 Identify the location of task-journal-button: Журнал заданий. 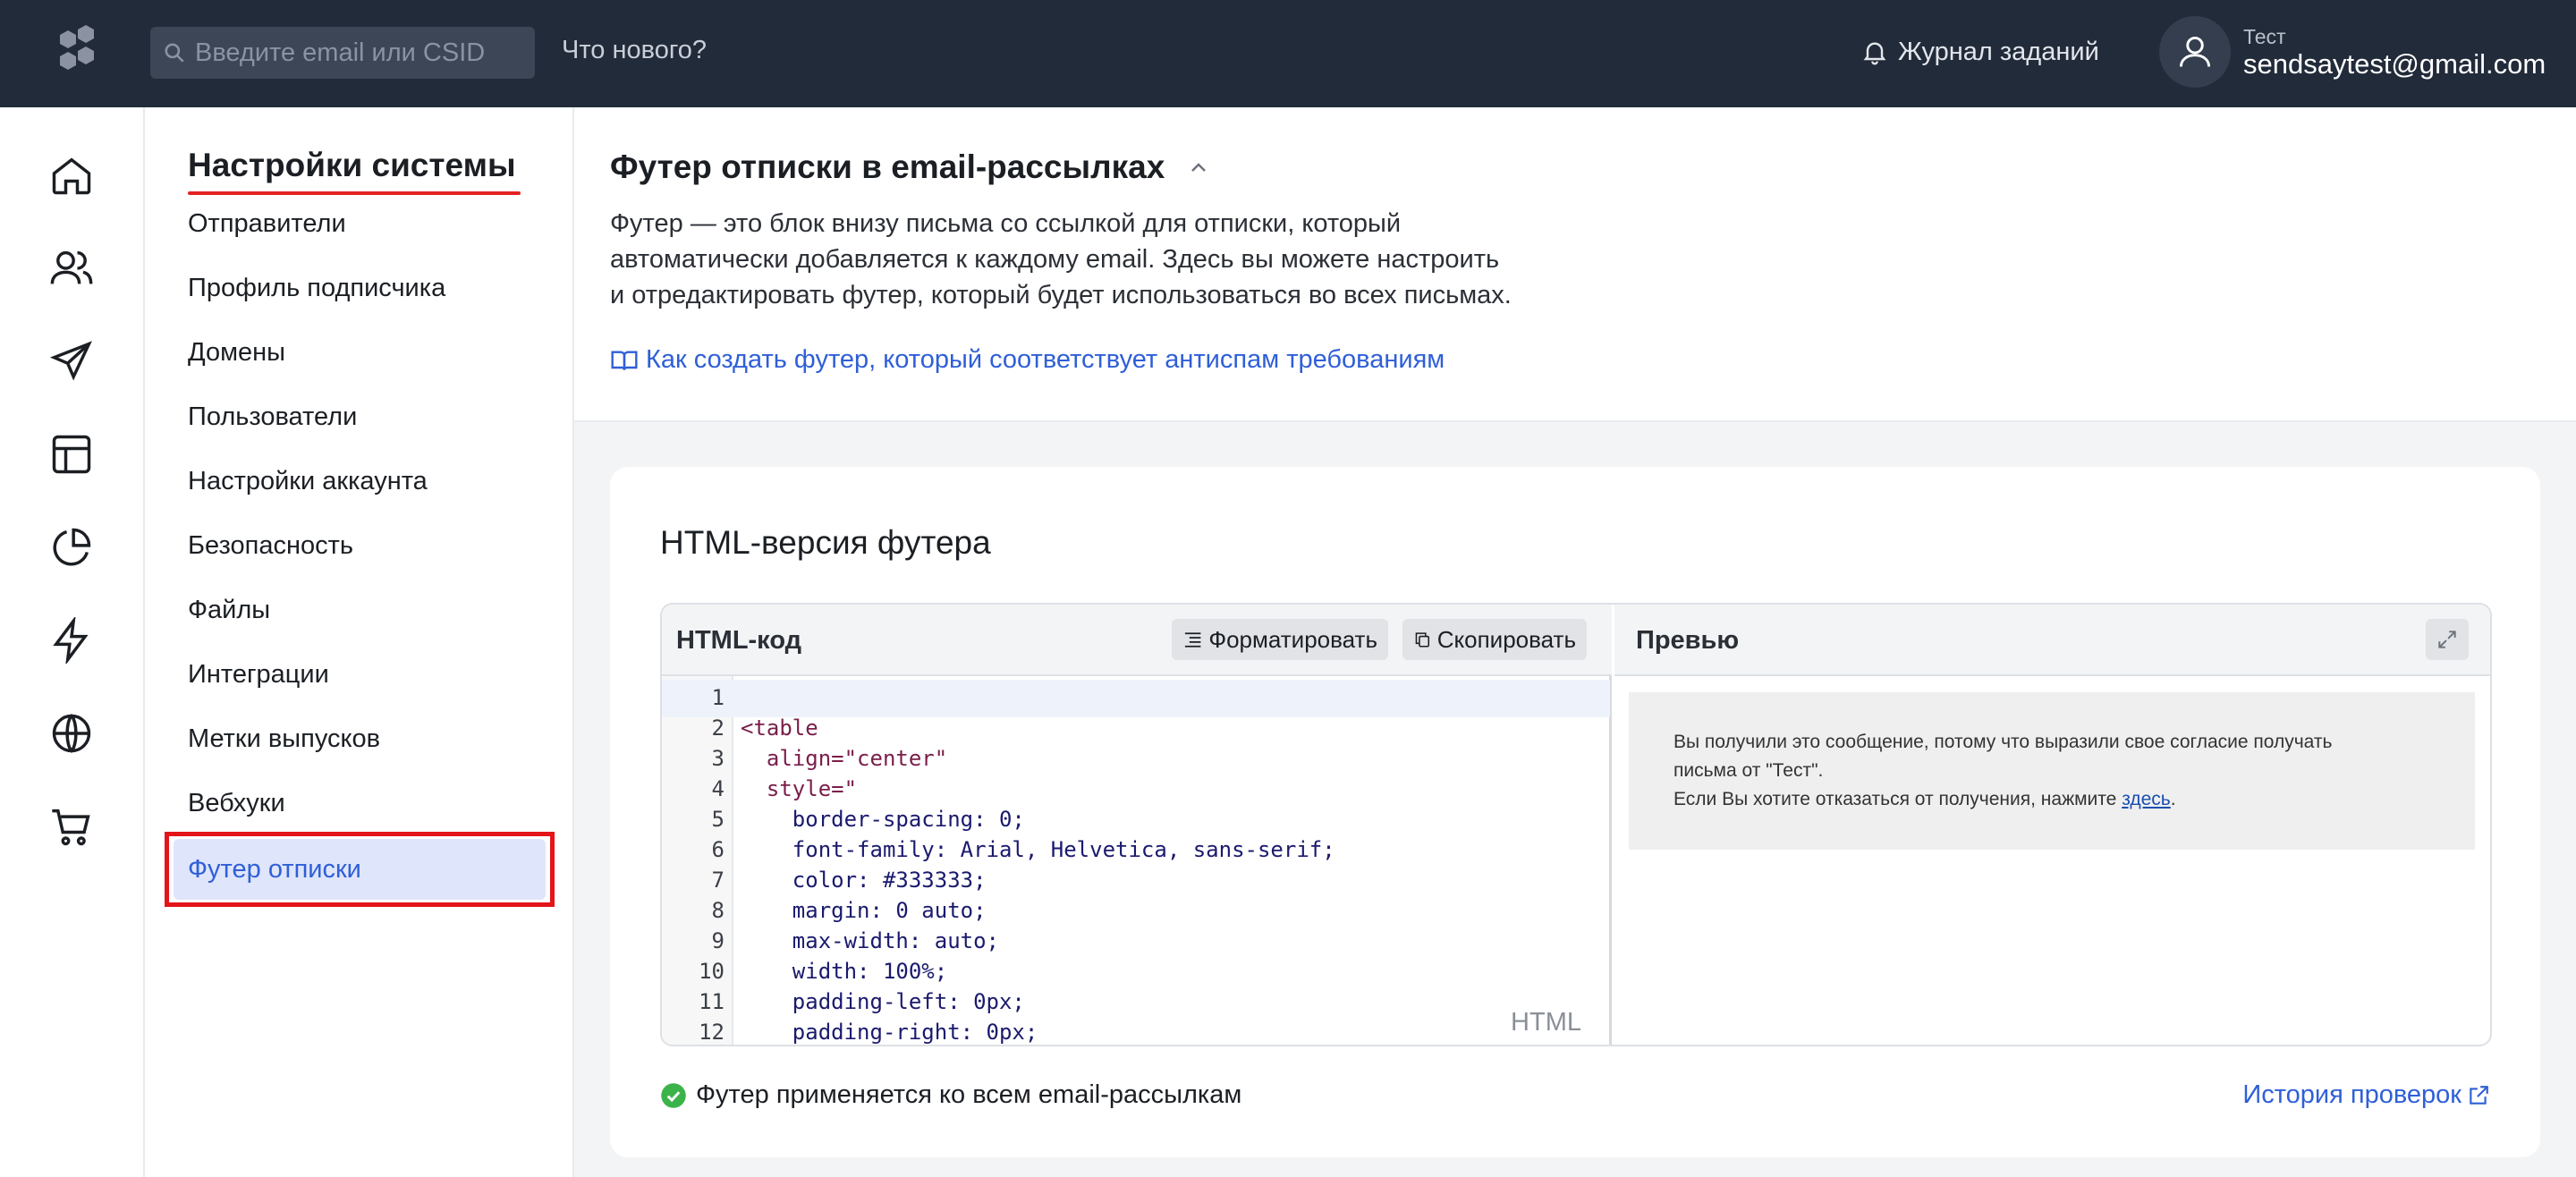
(1979, 52).